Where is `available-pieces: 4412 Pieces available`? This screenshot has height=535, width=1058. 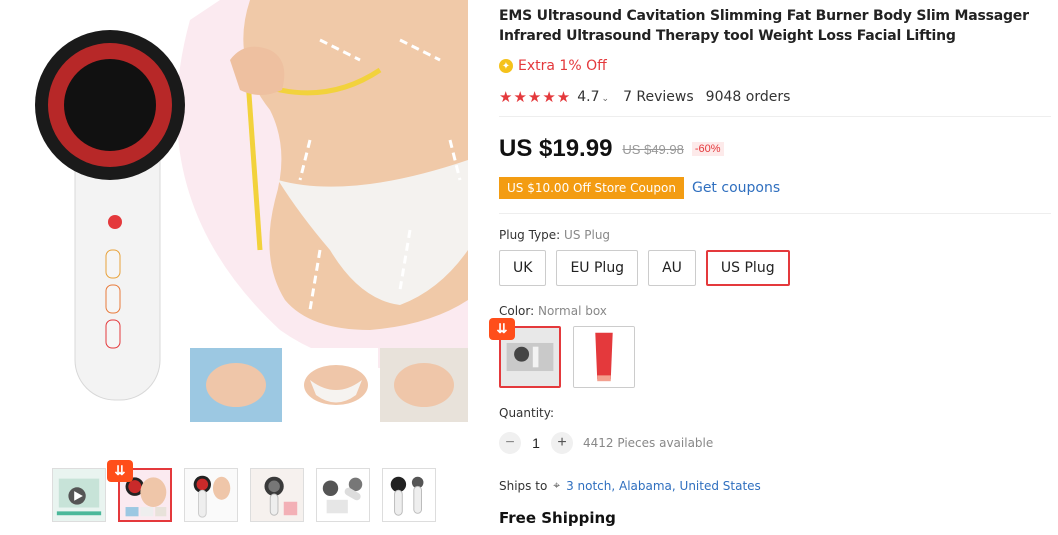 available-pieces: 4412 Pieces available is located at coordinates (648, 443).